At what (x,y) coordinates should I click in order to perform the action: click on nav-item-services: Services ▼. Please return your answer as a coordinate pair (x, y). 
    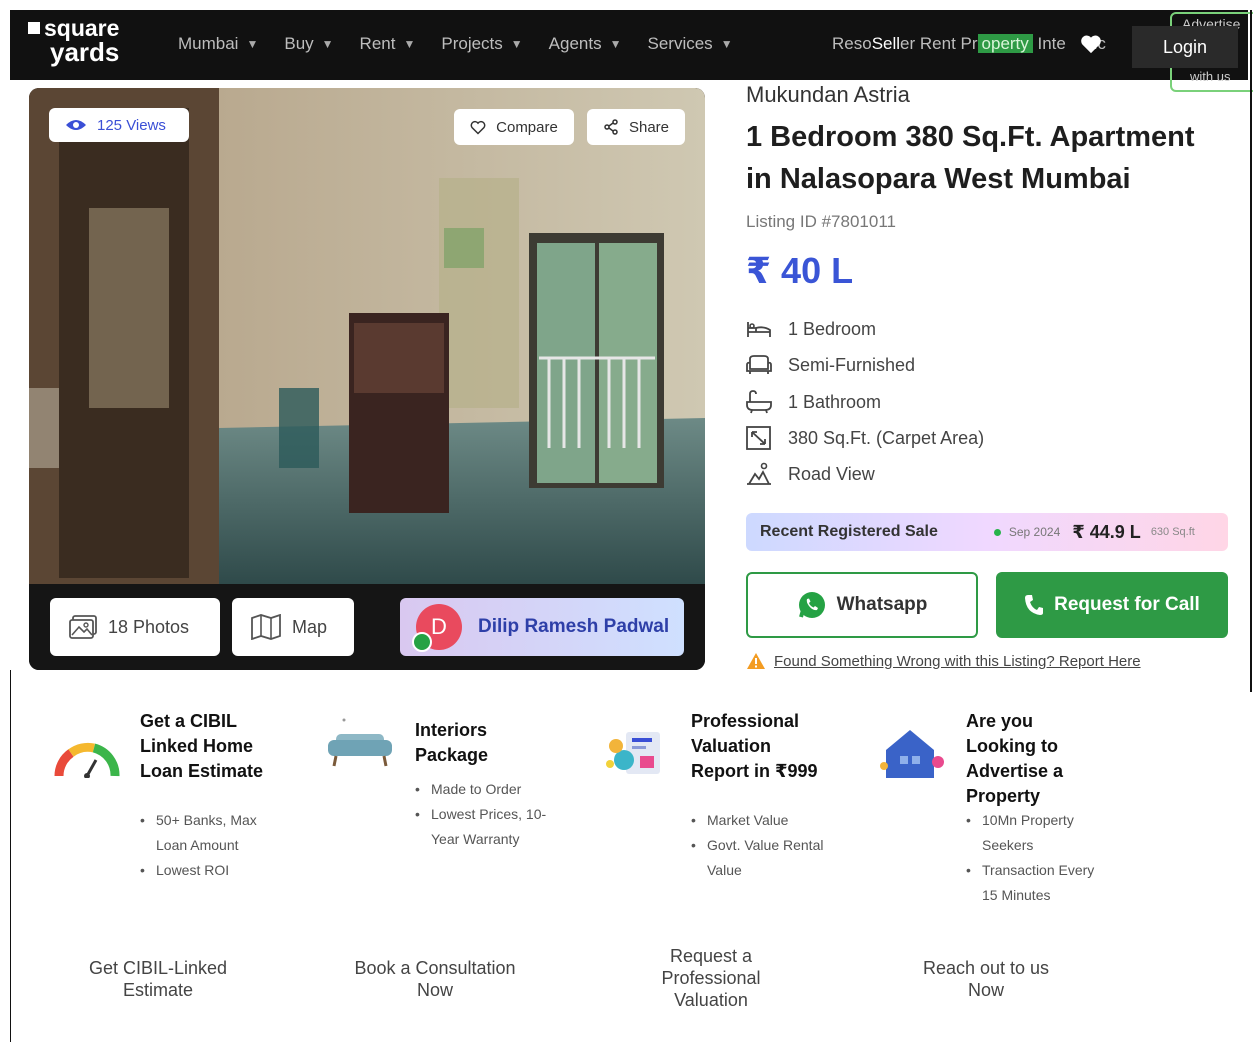
    Looking at the image, I should click on (690, 44).